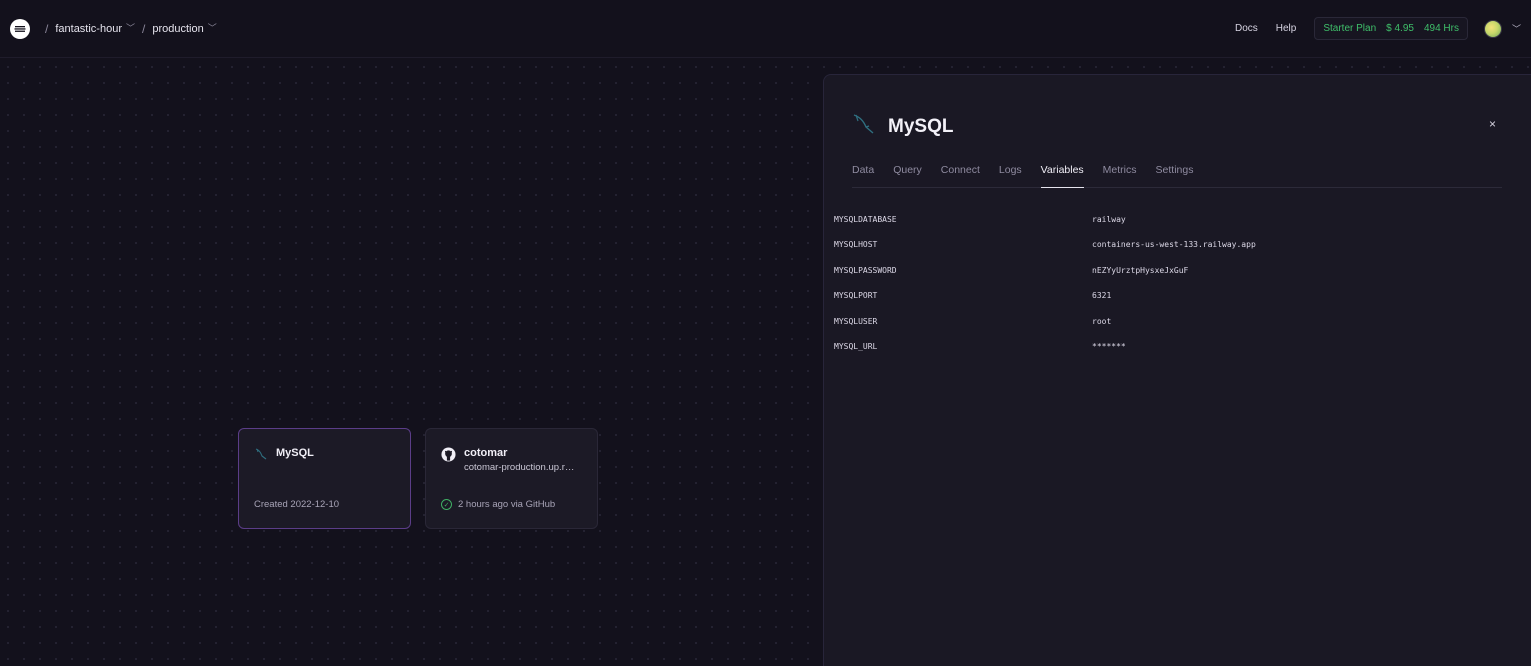 This screenshot has width=1531, height=666. Describe the element at coordinates (507, 504) in the screenshot. I see `deploy-status: 2 hours ago via GitHub` at that location.